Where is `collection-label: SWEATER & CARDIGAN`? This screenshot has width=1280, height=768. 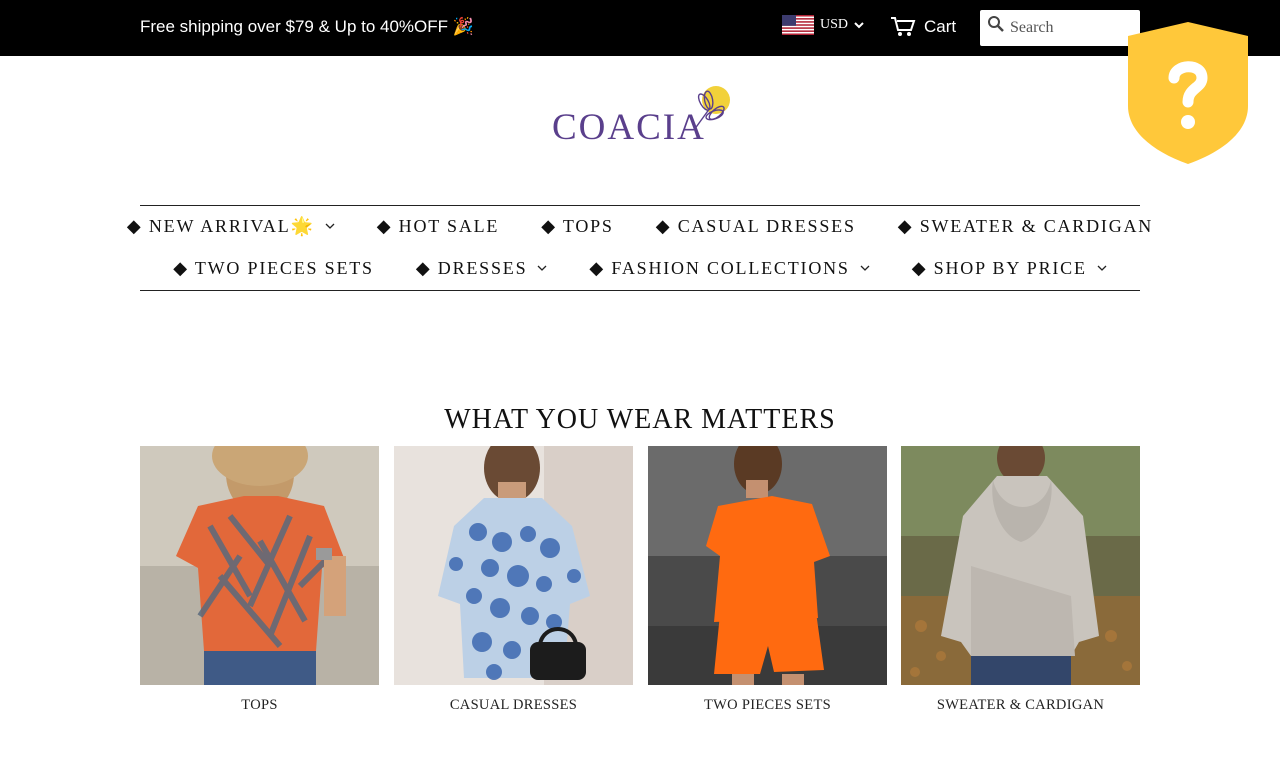
collection-label: SWEATER & CARDIGAN is located at coordinates (1020, 705).